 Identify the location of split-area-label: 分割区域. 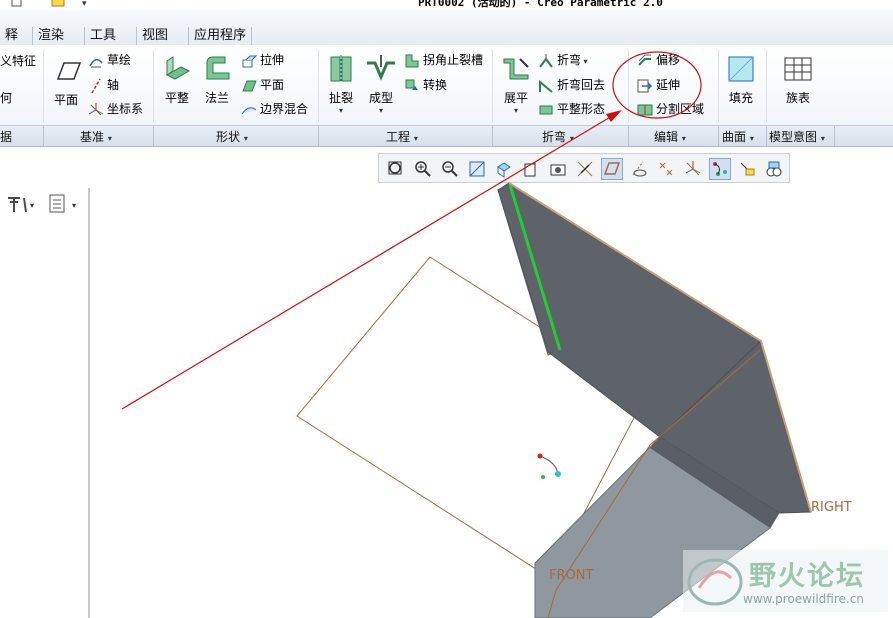
(680, 109).